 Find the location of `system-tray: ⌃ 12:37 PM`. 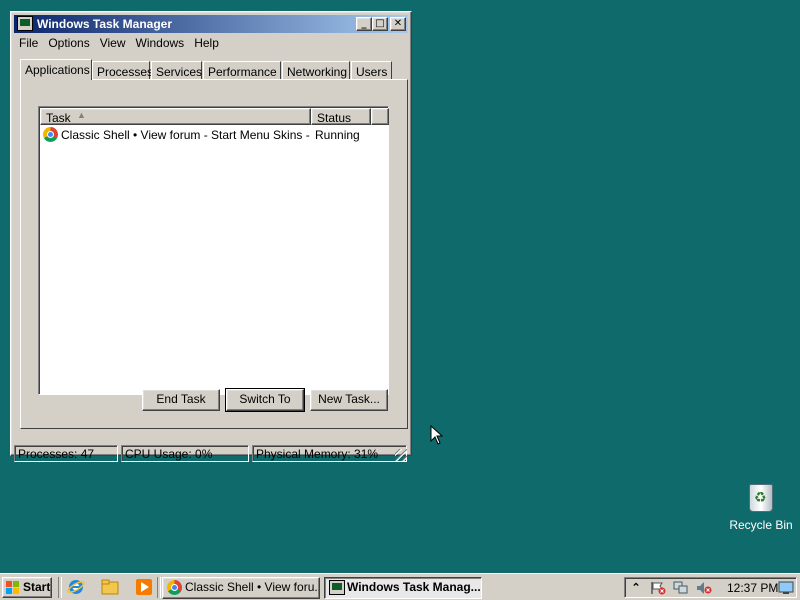

system-tray: ⌃ 12:37 PM is located at coordinates (710, 587).